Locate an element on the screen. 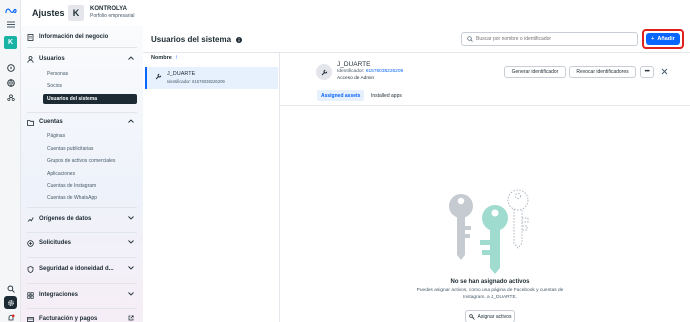 This screenshot has width=690, height=322. nav-accounts-apps: Aplicaciones is located at coordinates (61, 174).